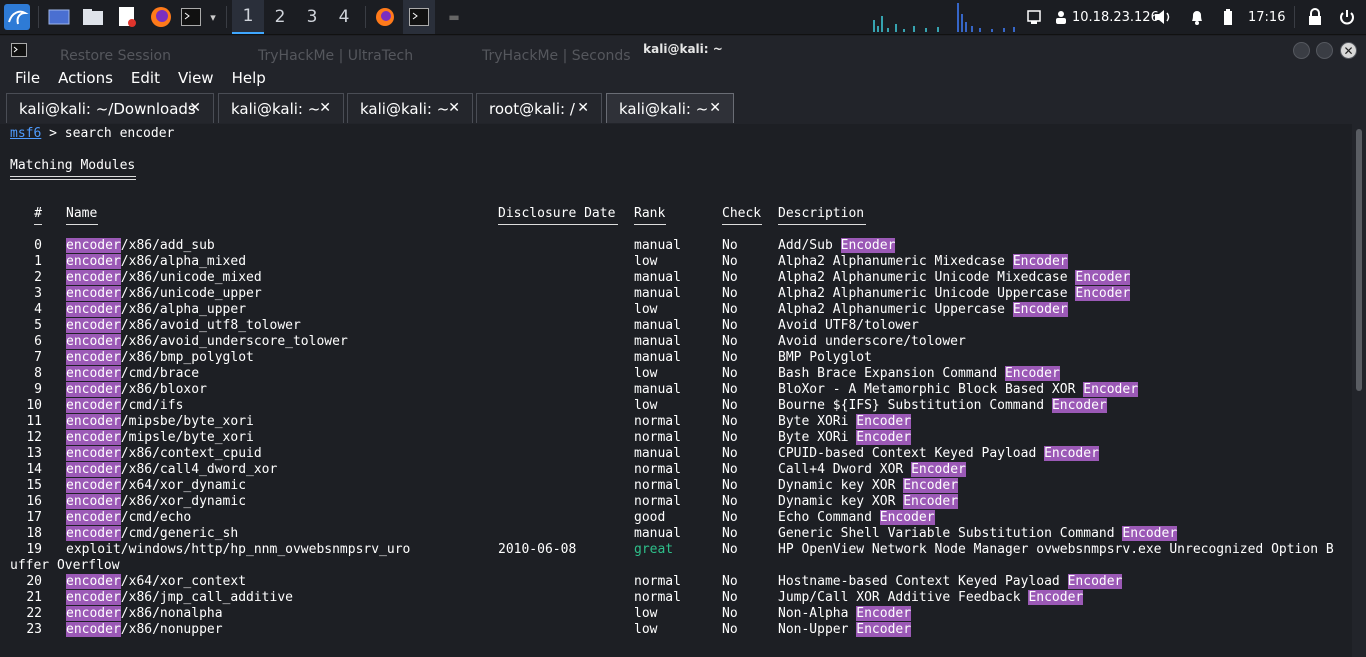  What do you see at coordinates (281, 108) in the screenshot?
I see `tab-kali-home-1: kali@kali: ~ ✕` at bounding box center [281, 108].